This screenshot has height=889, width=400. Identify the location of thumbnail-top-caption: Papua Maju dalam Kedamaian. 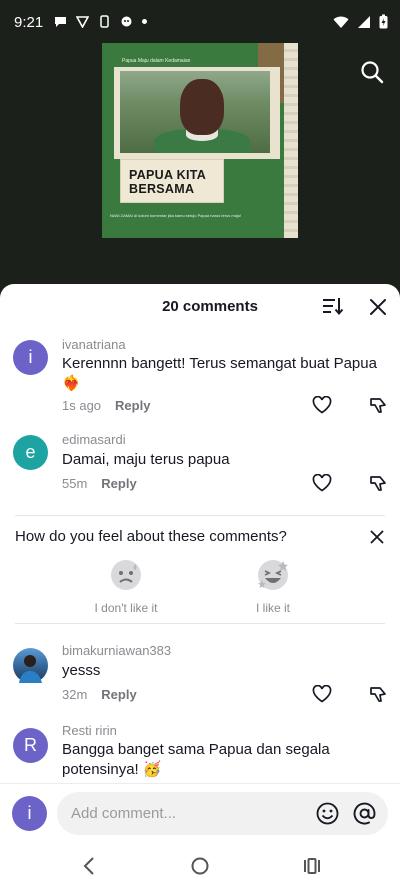
(156, 61).